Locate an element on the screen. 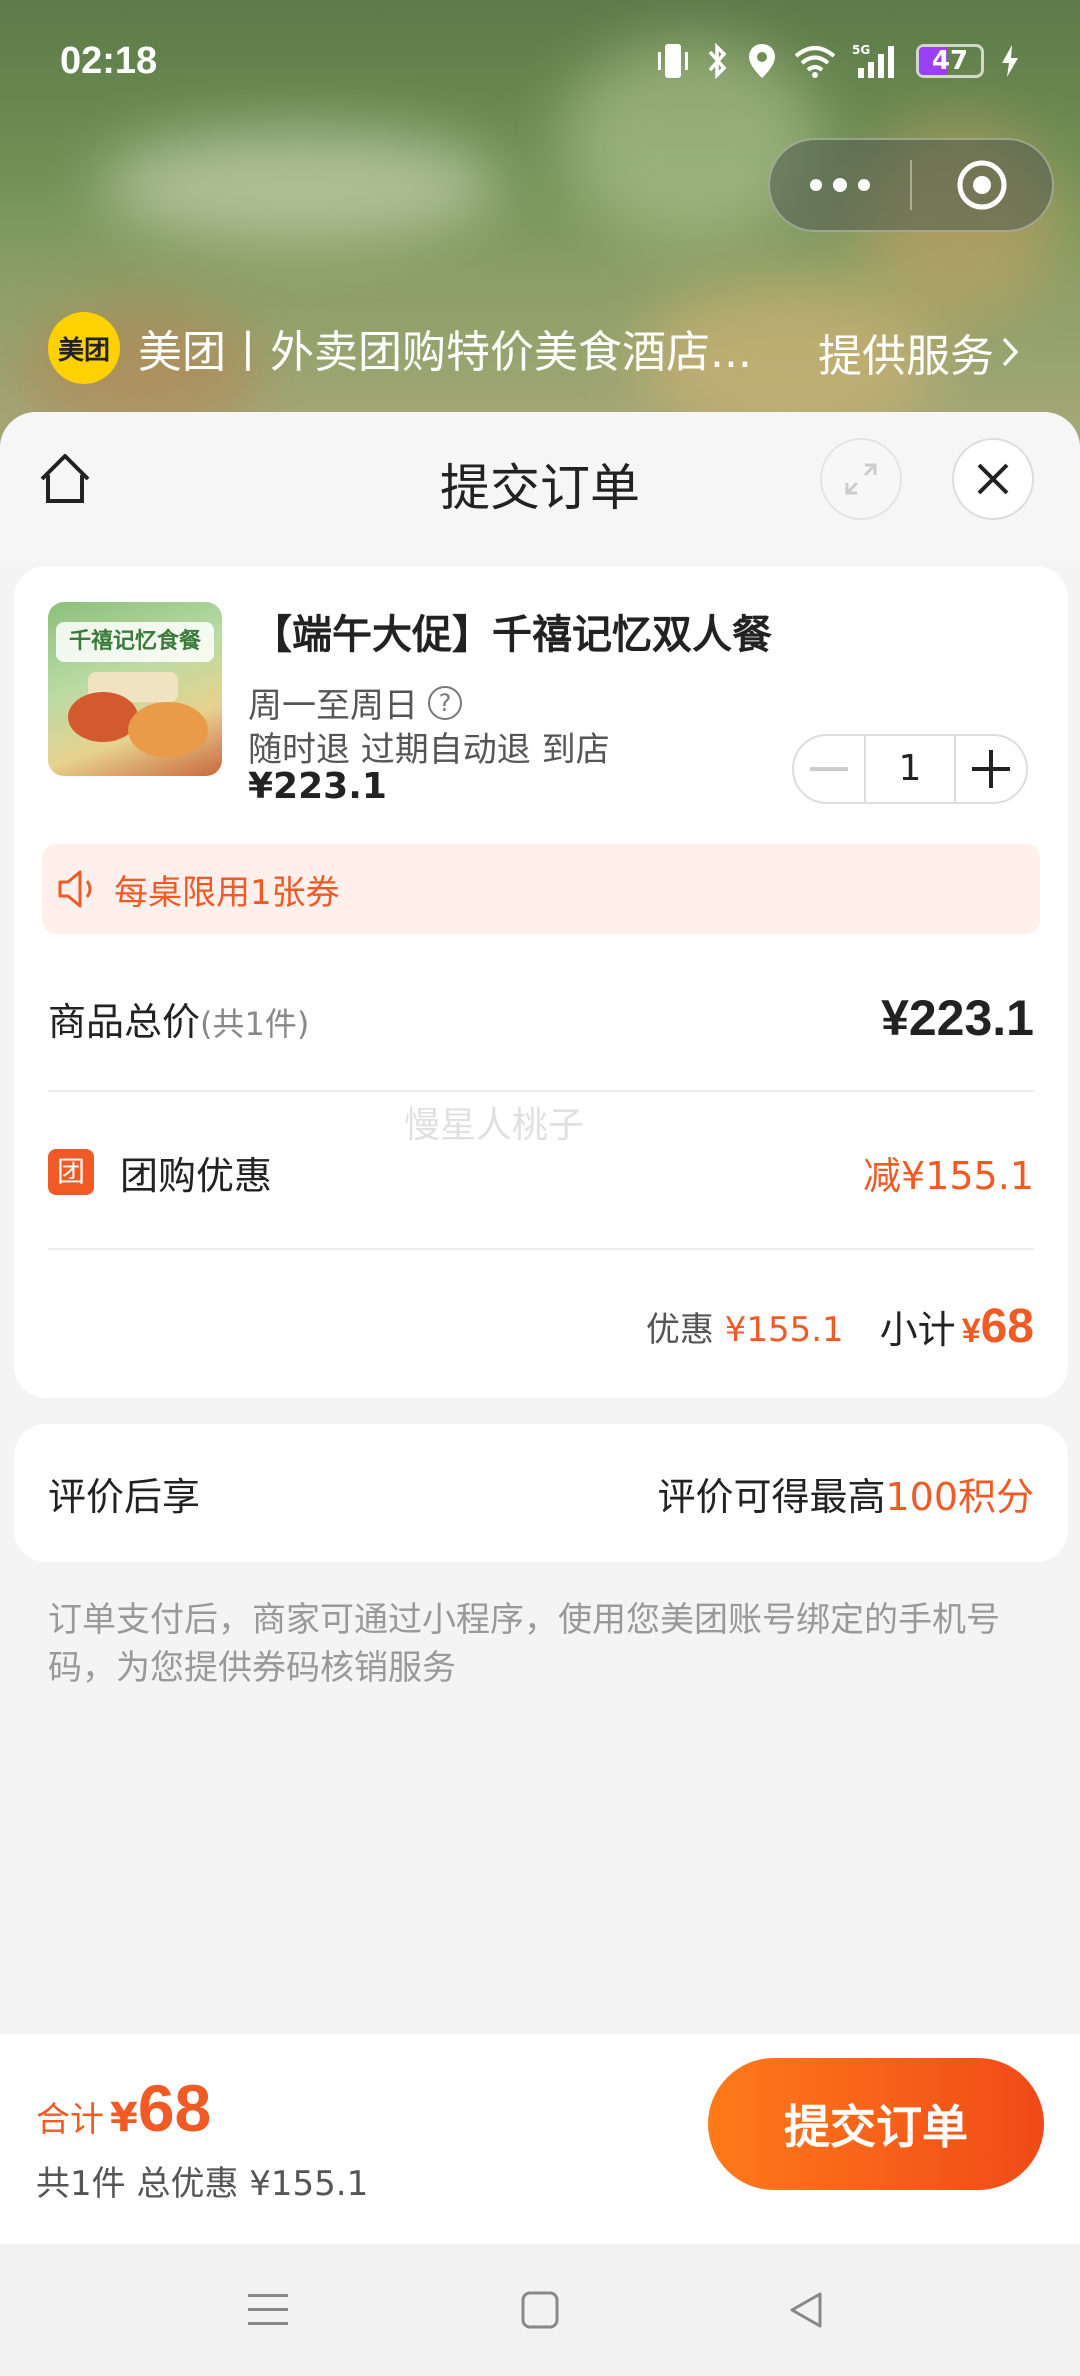 This screenshot has height=2376, width=1080. product-schedule: 周一至周日 ? is located at coordinates (355, 702).